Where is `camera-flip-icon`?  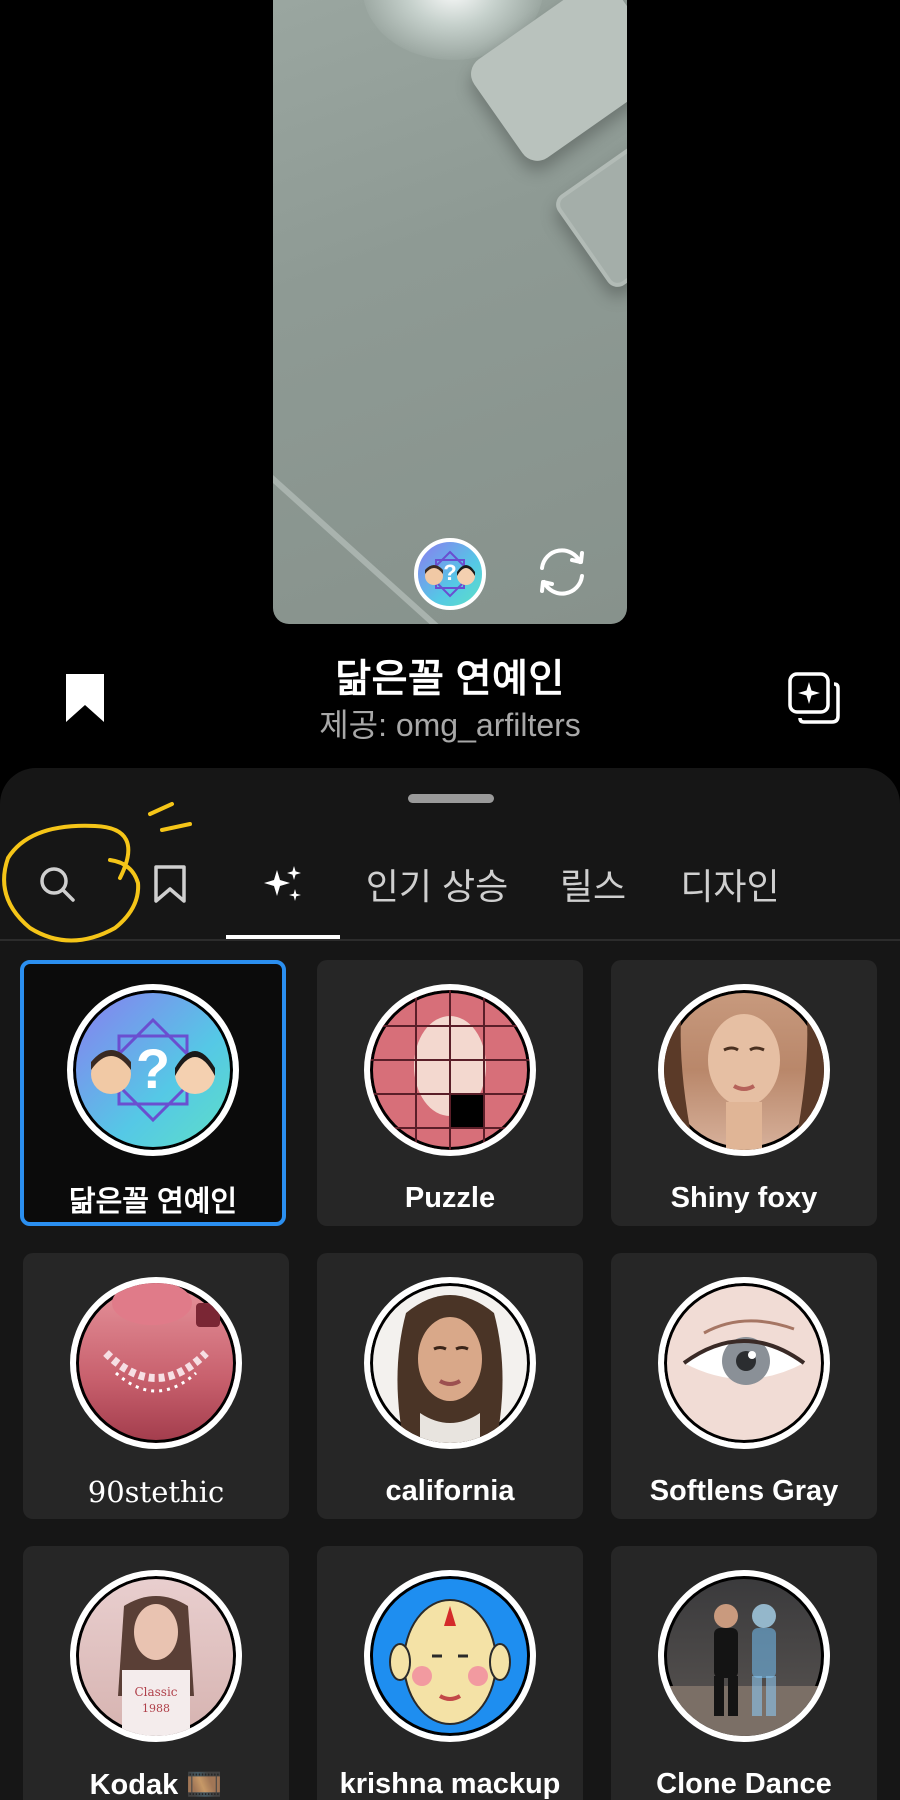 camera-flip-icon is located at coordinates (562, 572).